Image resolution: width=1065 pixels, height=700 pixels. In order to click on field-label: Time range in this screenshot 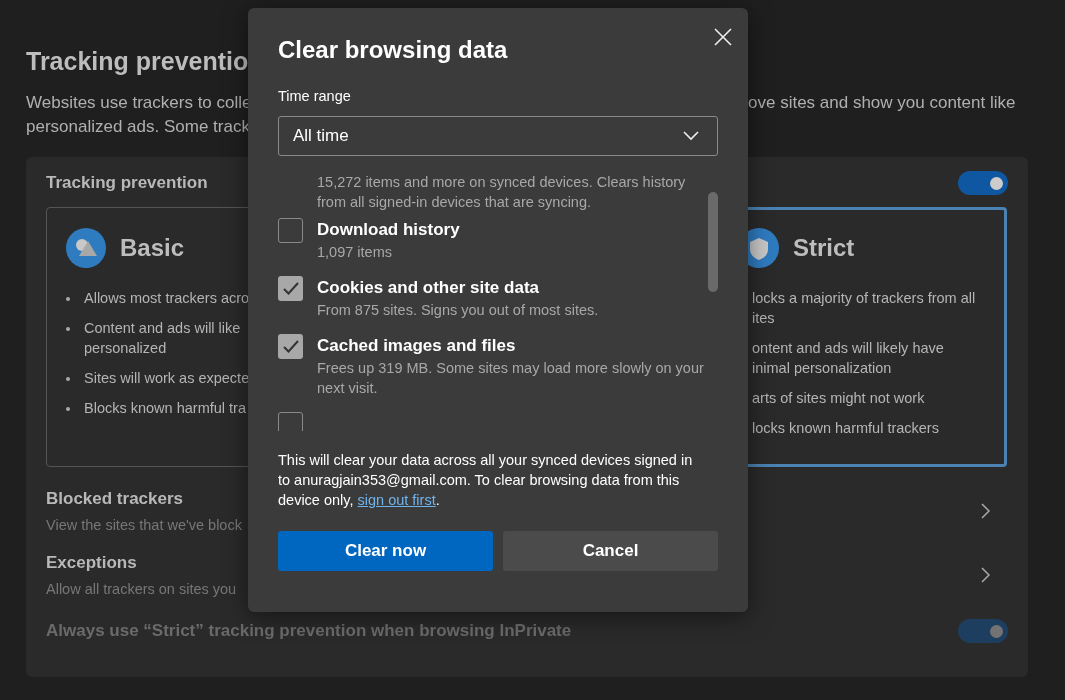, I will do `click(315, 96)`.